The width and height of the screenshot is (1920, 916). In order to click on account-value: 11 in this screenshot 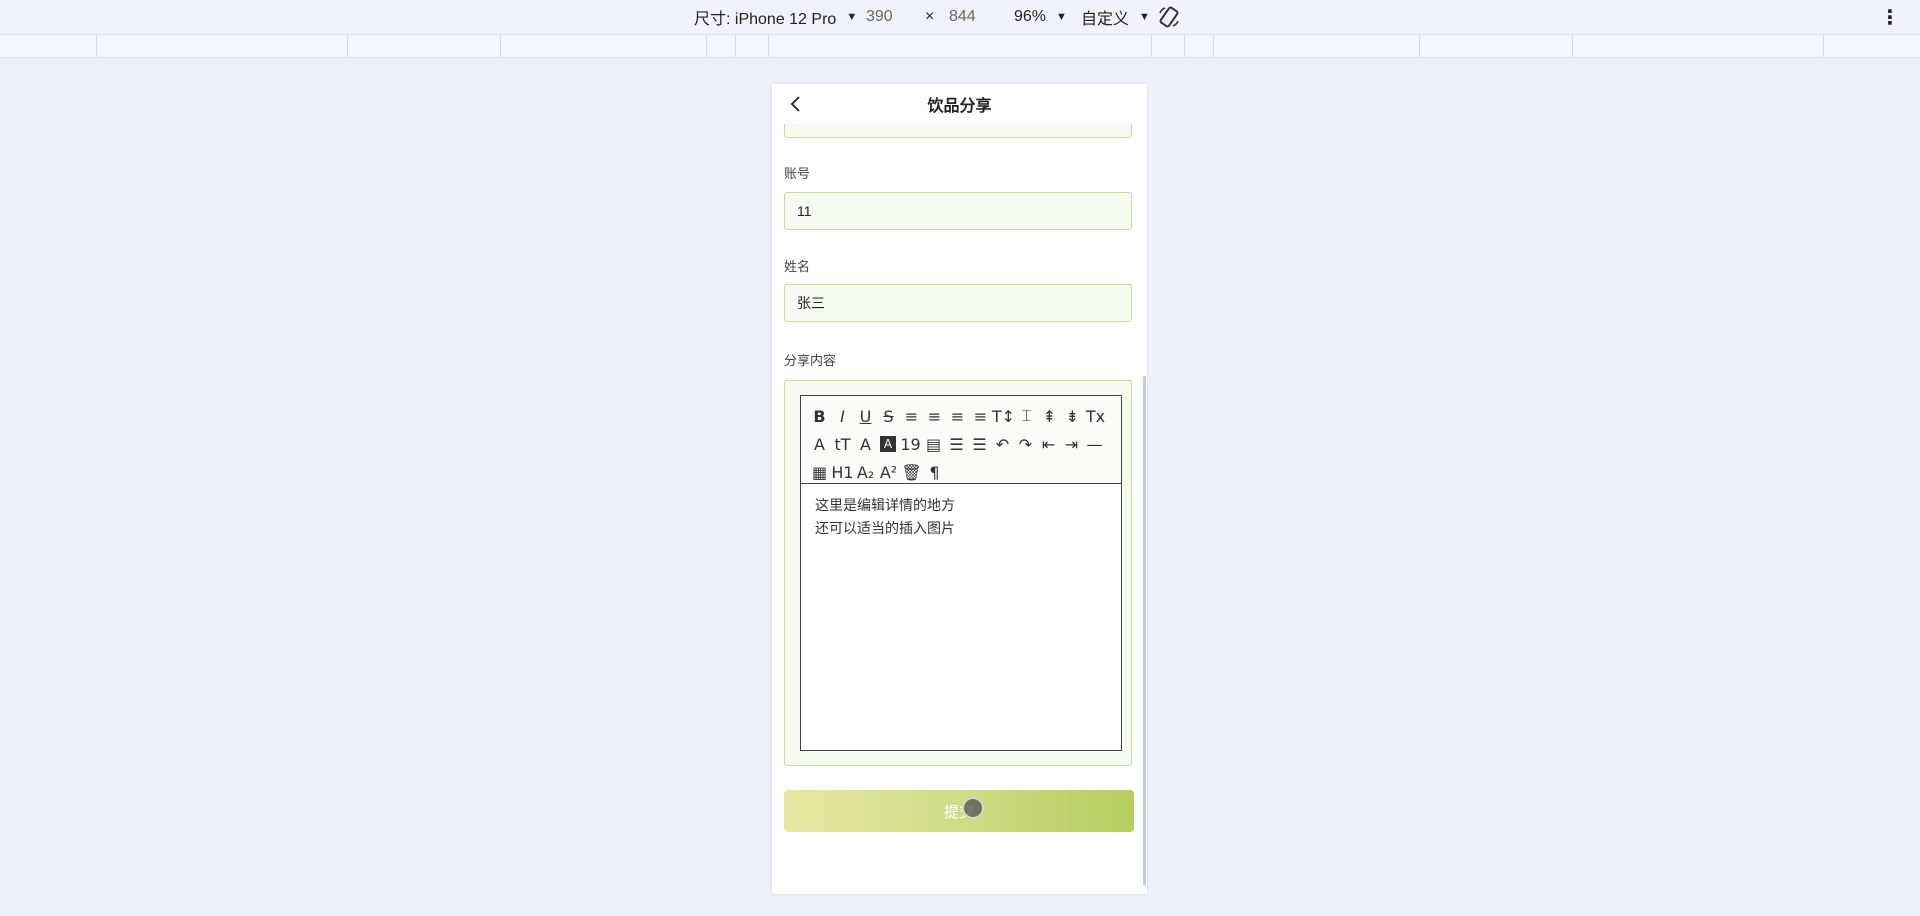, I will do `click(804, 211)`.